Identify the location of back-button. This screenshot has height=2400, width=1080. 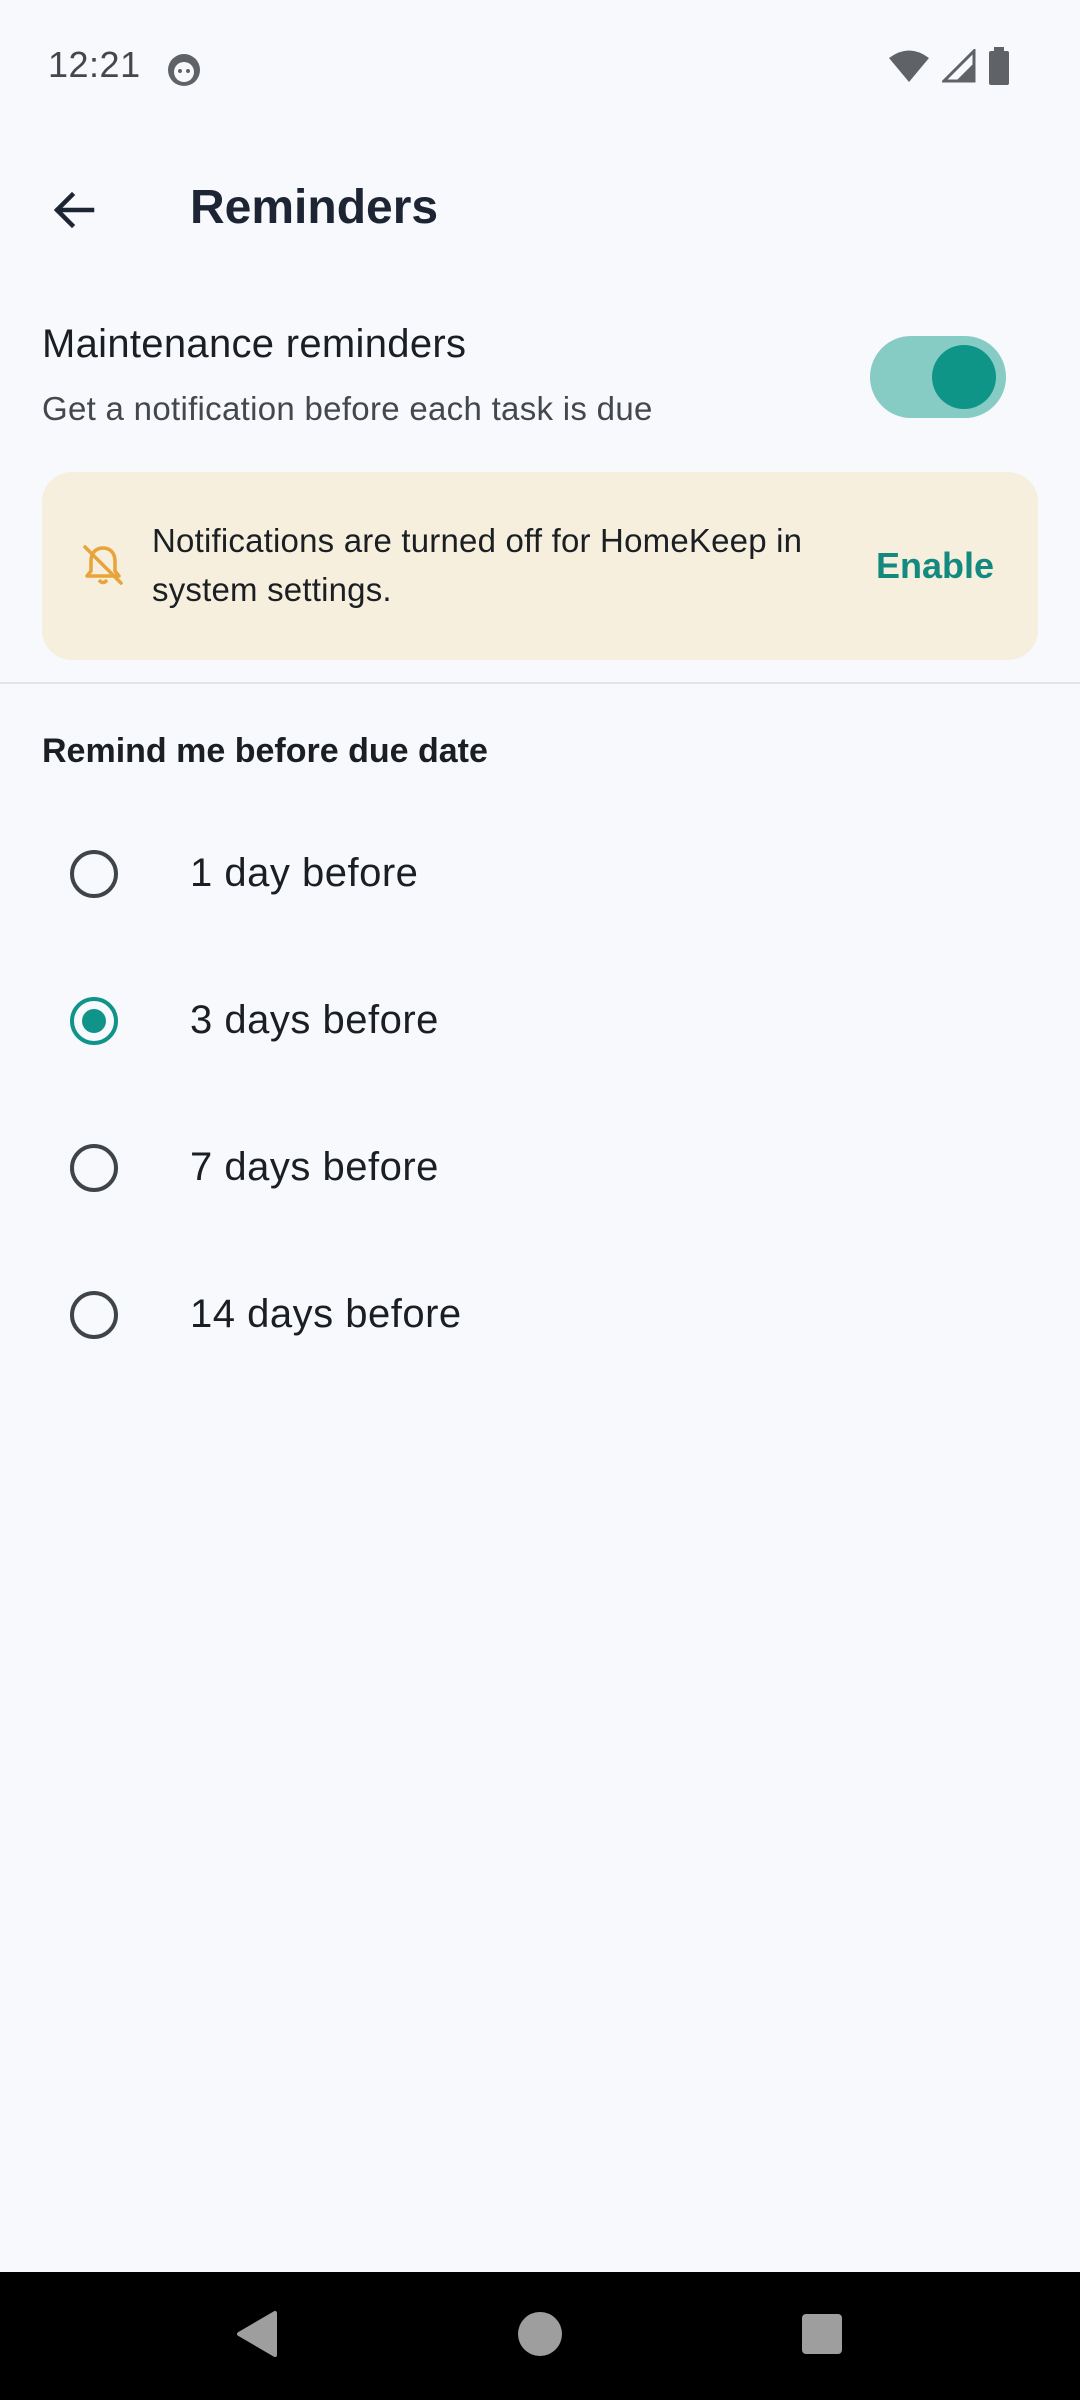
(74, 212).